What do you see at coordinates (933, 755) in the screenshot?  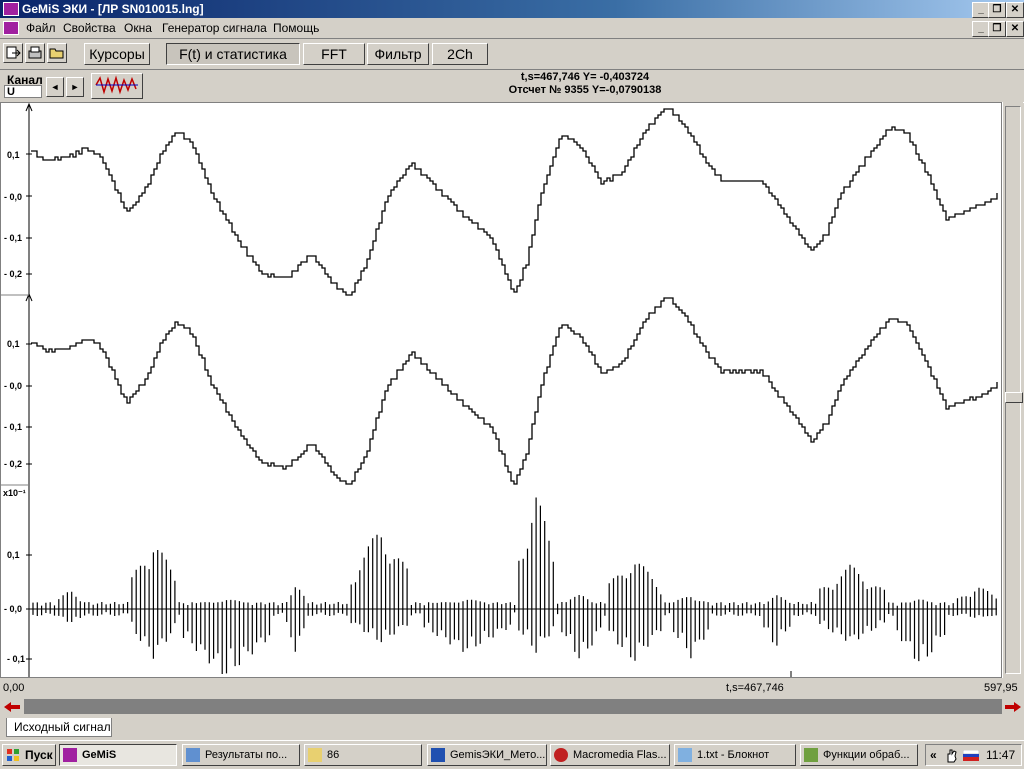 I see `tray-expand-button: «` at bounding box center [933, 755].